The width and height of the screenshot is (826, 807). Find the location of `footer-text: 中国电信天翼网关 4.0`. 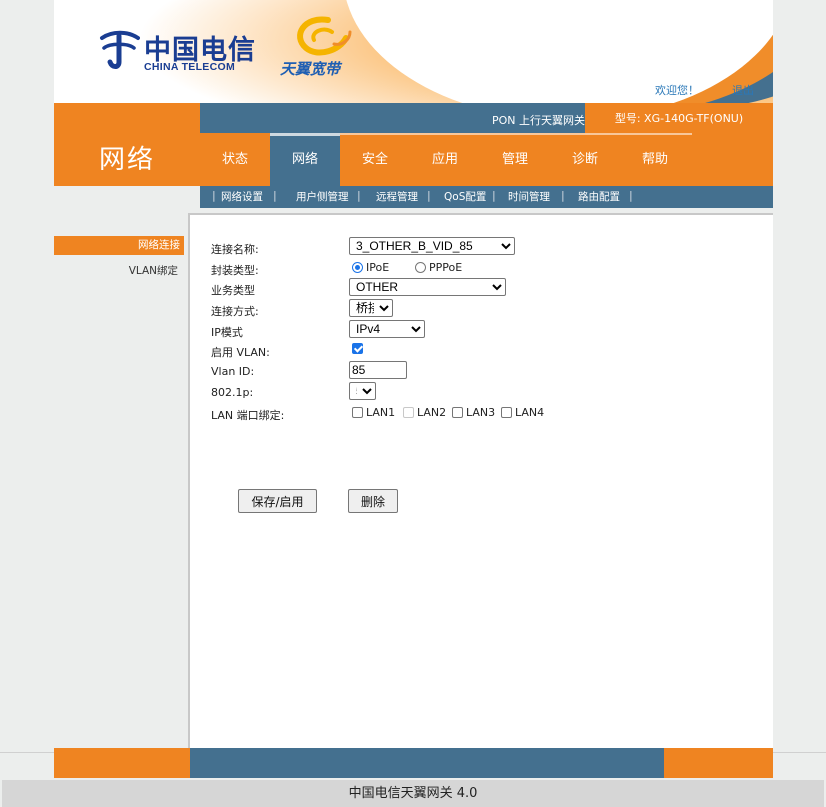

footer-text: 中国电信天翼网关 4.0 is located at coordinates (413, 793).